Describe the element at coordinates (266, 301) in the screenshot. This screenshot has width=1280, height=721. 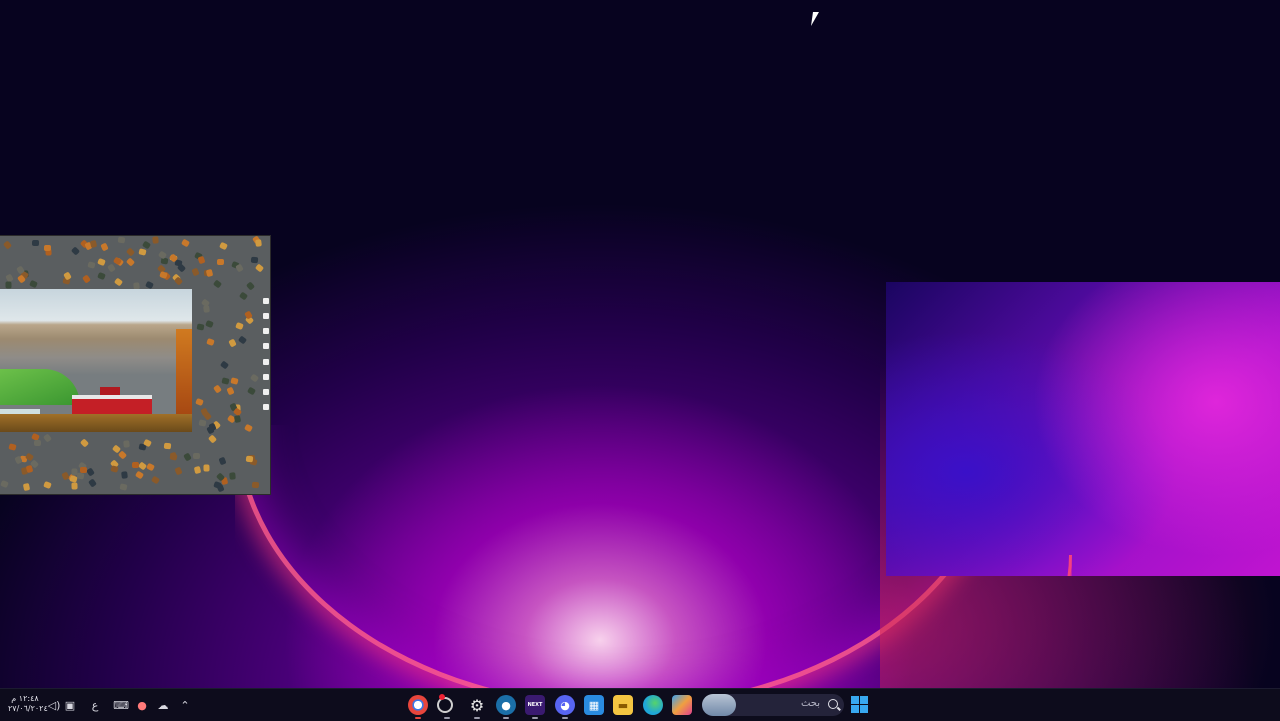
I see `grid-icon` at that location.